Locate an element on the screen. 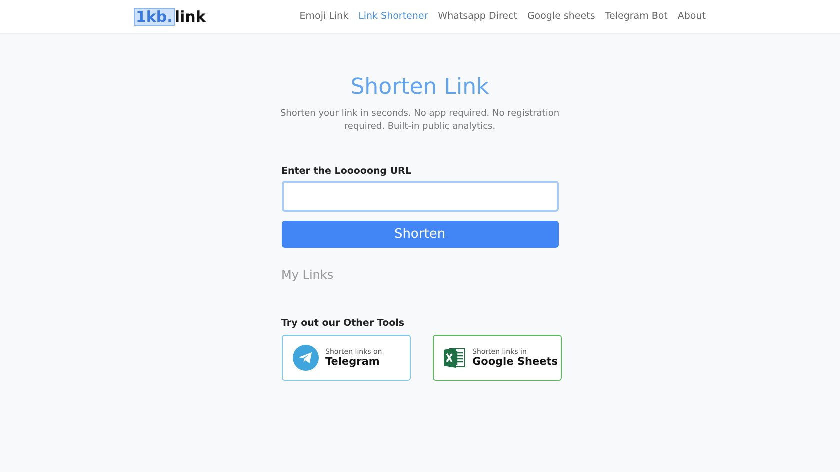 The height and width of the screenshot is (472, 840). nav-link: Link Shortener is located at coordinates (393, 16).